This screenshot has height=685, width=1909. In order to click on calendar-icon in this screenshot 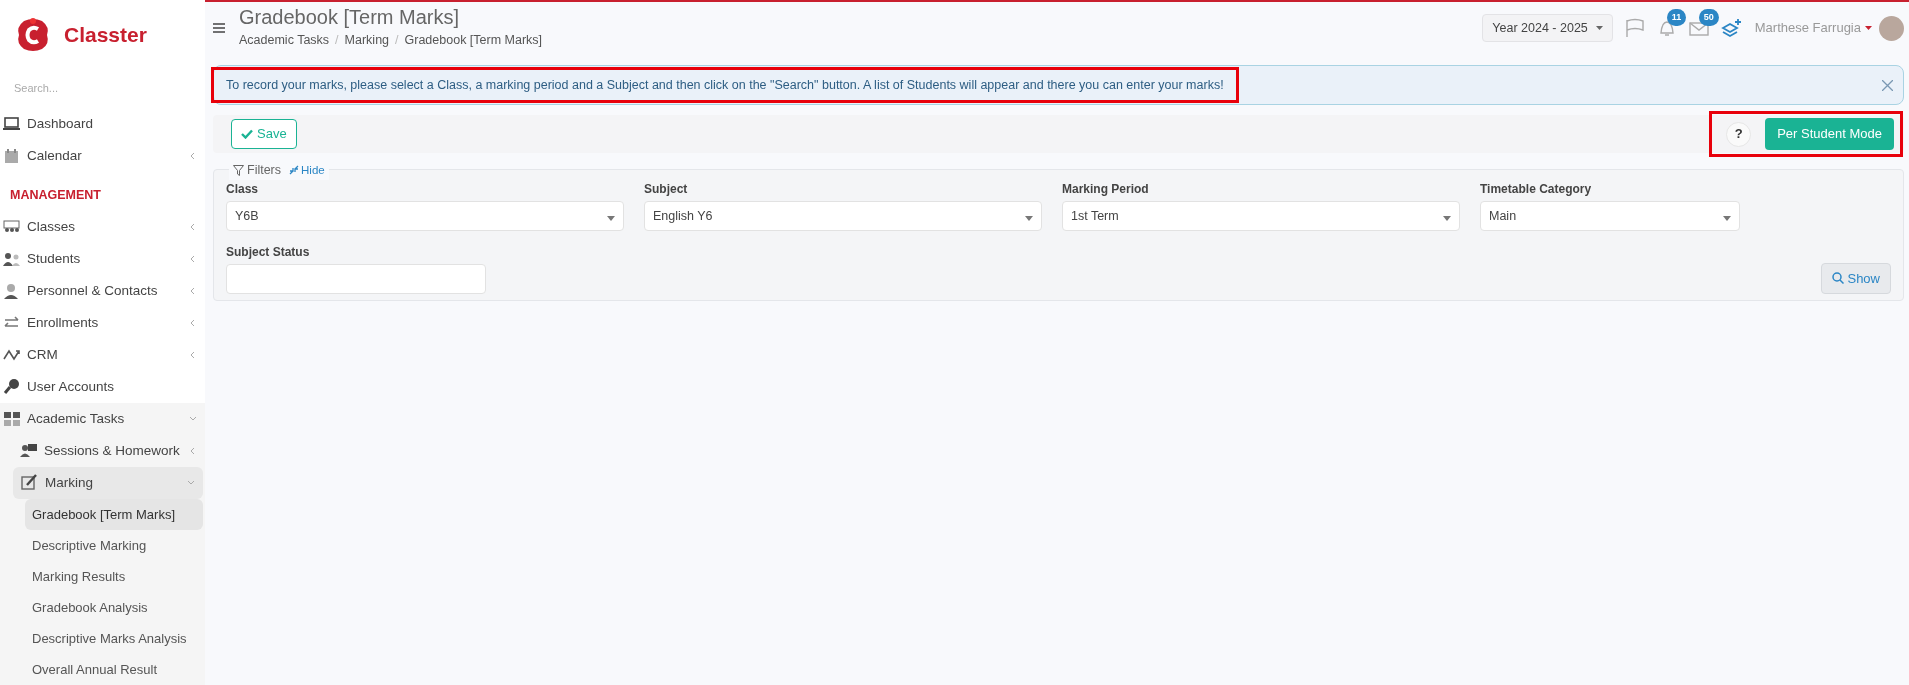, I will do `click(12, 156)`.